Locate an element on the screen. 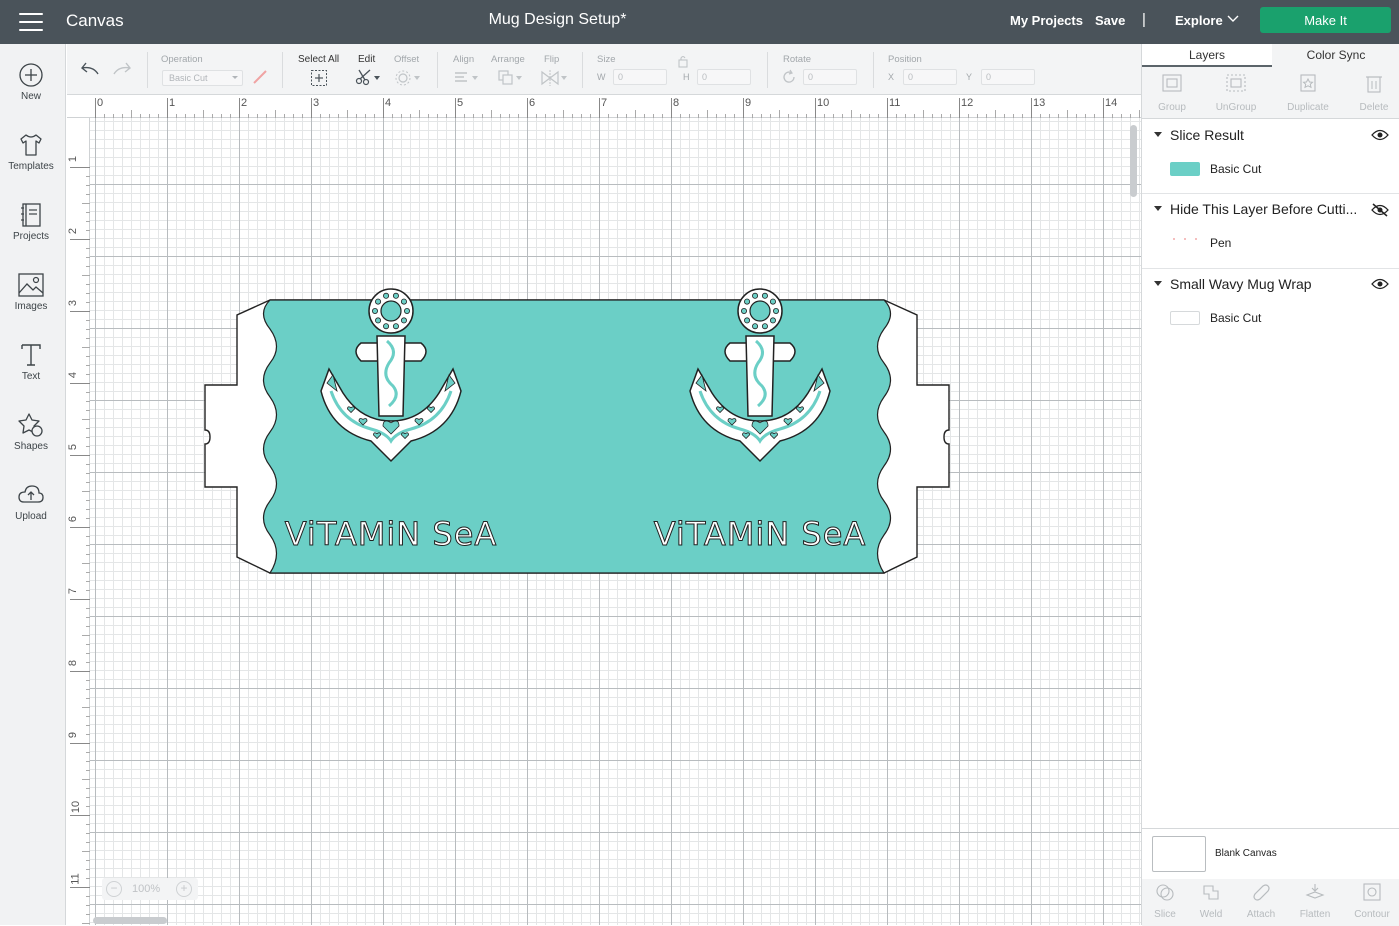 Image resolution: width=1399 pixels, height=926 pixels. arrange-icon is located at coordinates (510, 78).